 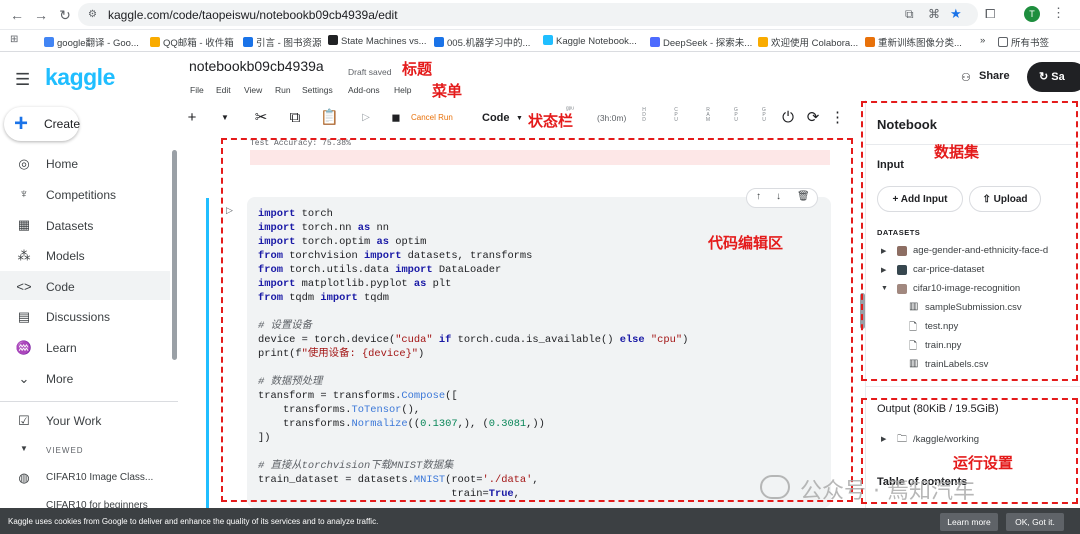 What do you see at coordinates (207, 353) in the screenshot?
I see `active-cell-indicator` at bounding box center [207, 353].